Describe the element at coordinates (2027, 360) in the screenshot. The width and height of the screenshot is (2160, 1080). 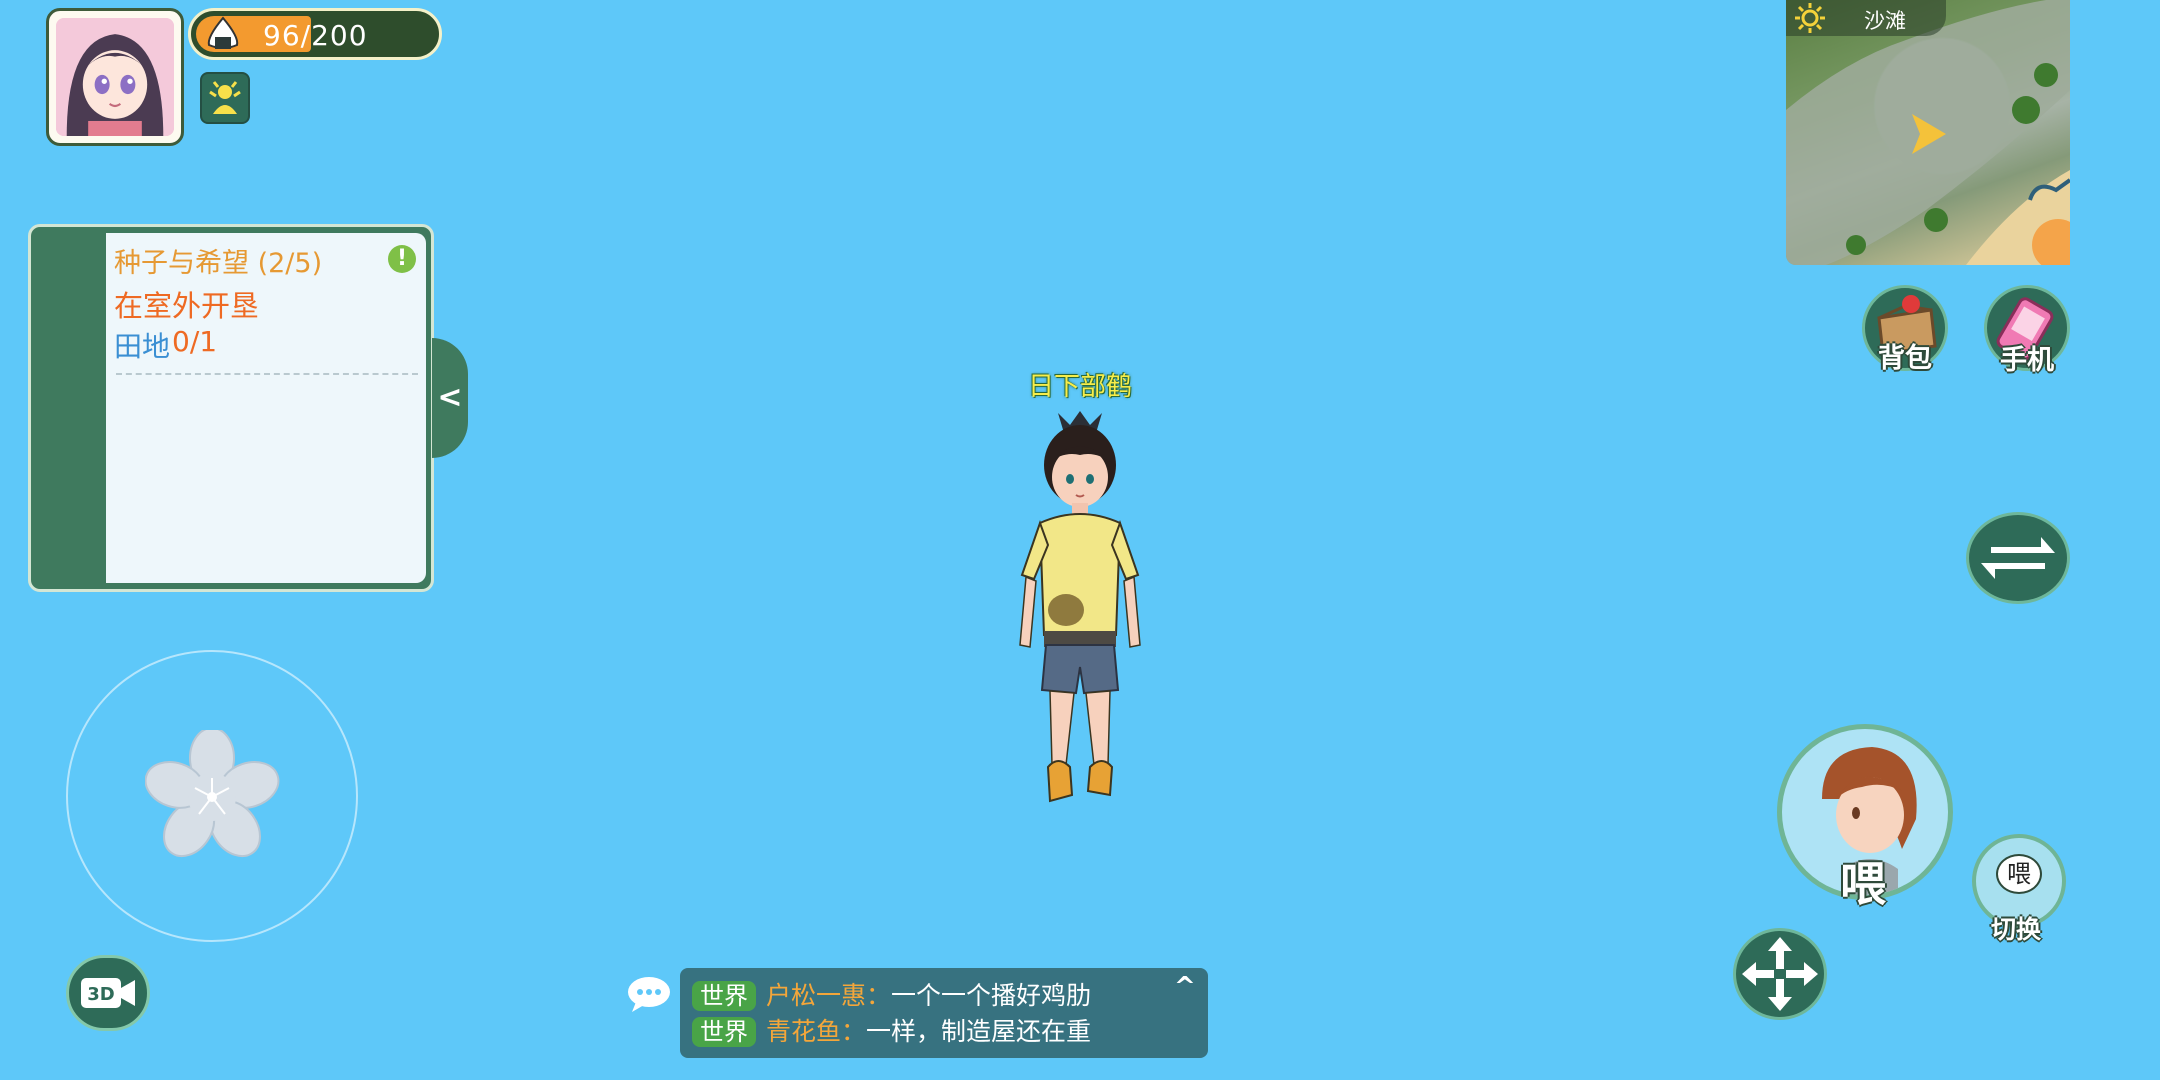
I see `phone-label: 手机` at that location.